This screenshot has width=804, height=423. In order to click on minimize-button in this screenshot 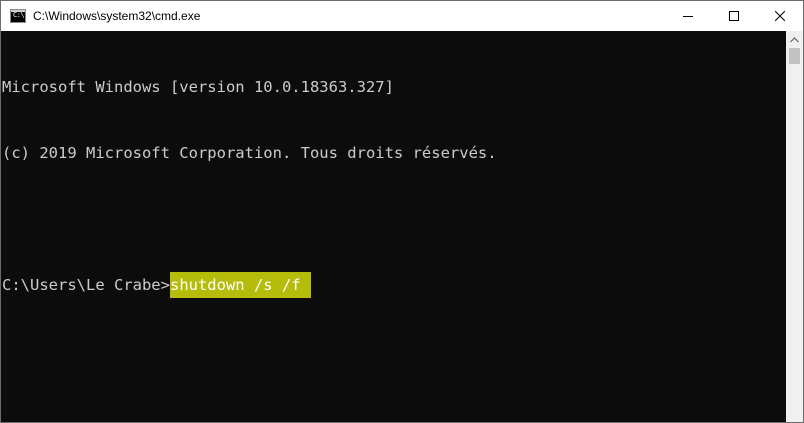, I will do `click(688, 16)`.